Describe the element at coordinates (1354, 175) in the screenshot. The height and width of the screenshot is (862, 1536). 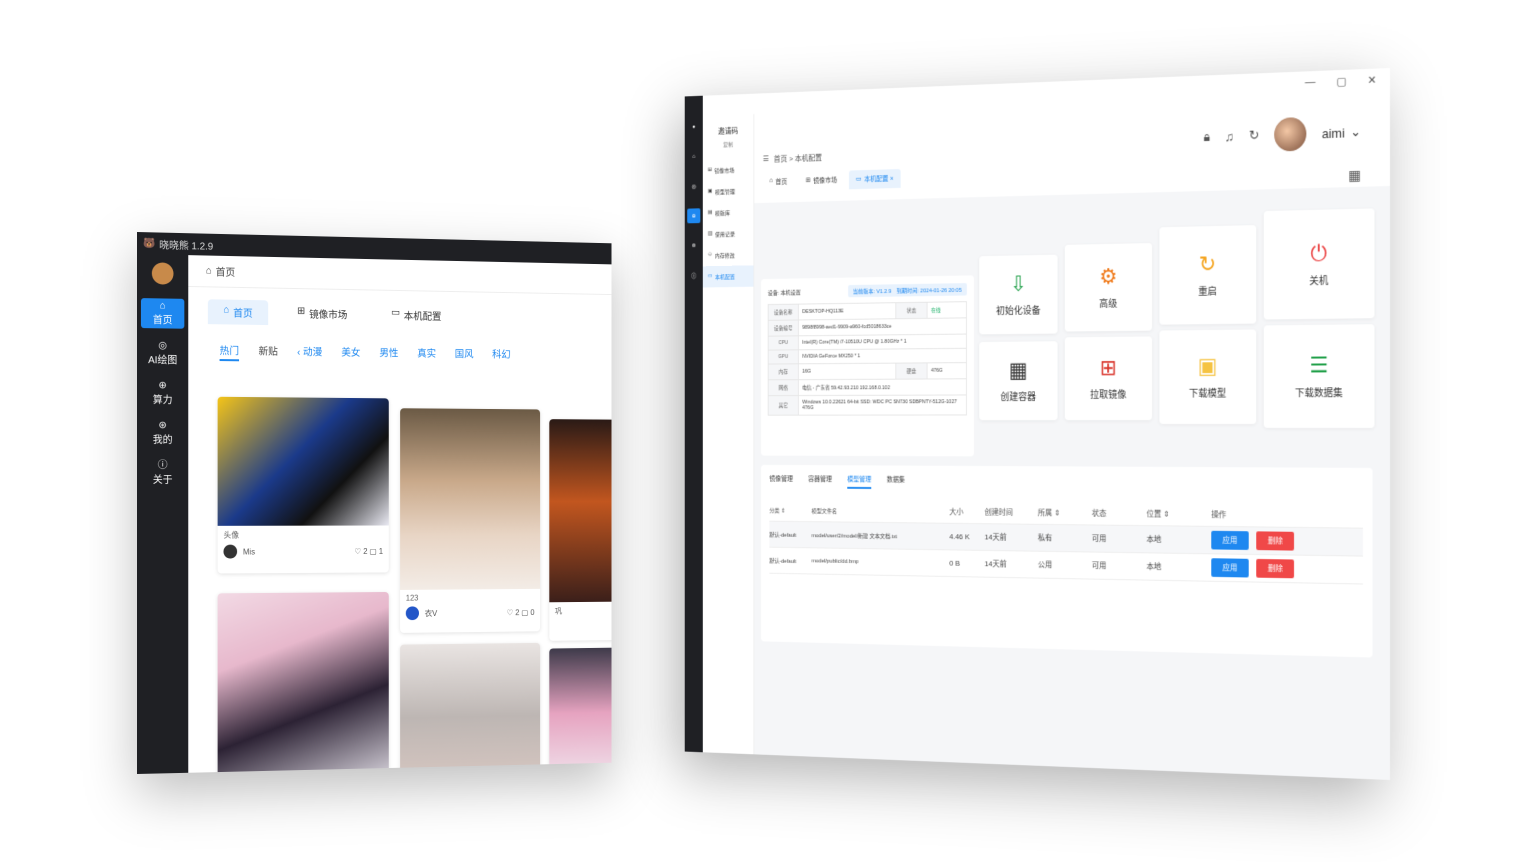
I see `apps-grid-icon: ▦` at that location.